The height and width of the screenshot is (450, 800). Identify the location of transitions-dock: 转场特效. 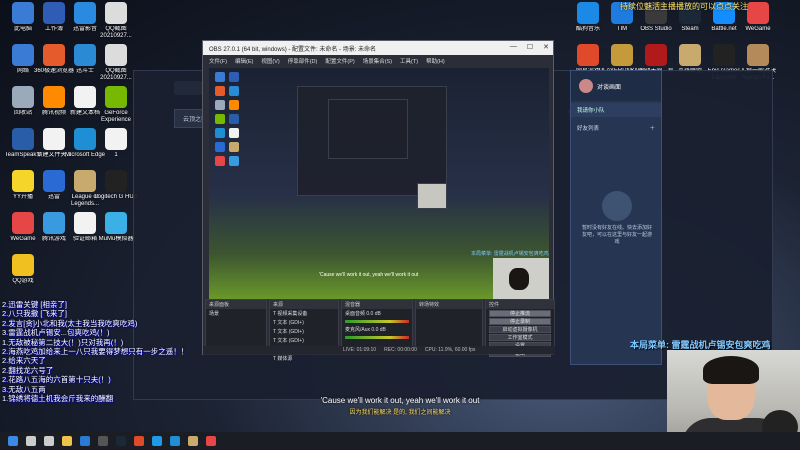
(449, 325).